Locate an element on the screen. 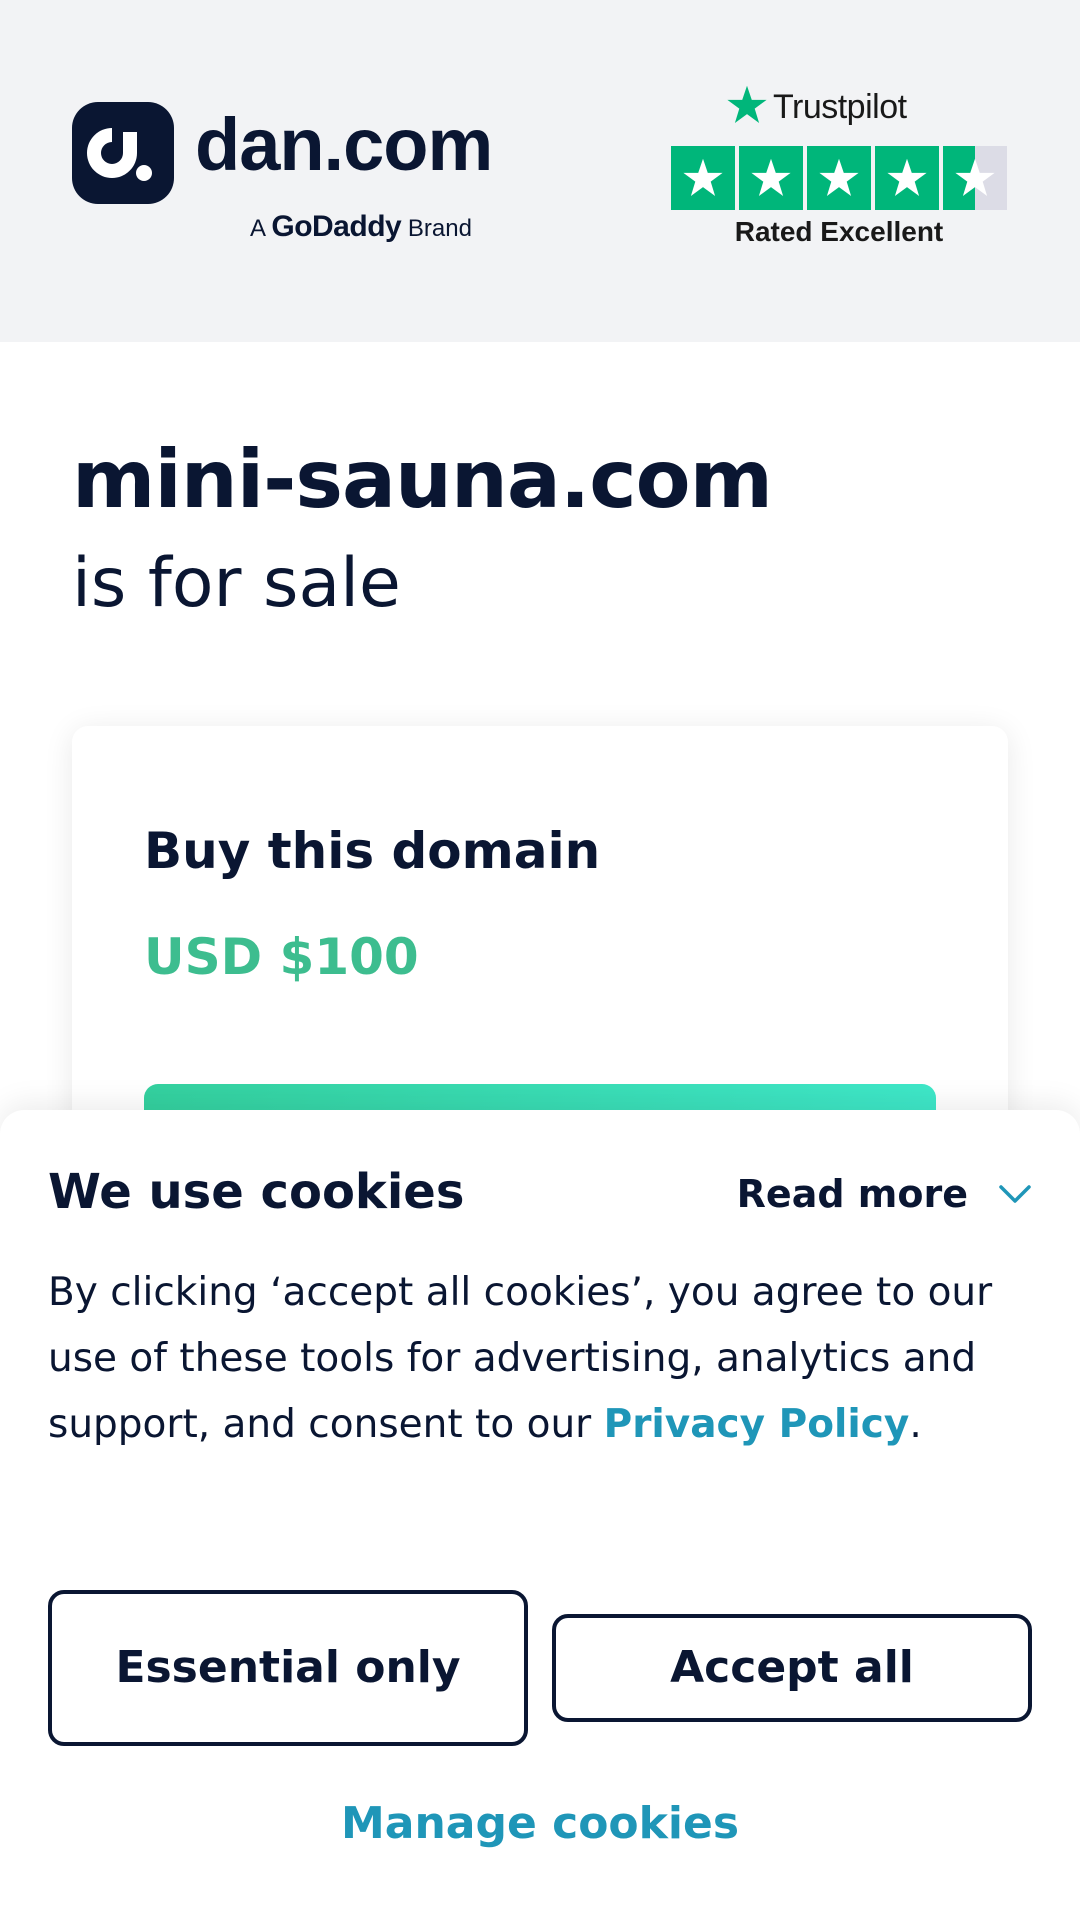 The image size is (1080, 1920). domain-name: mini-sauna.com is located at coordinates (422, 479).